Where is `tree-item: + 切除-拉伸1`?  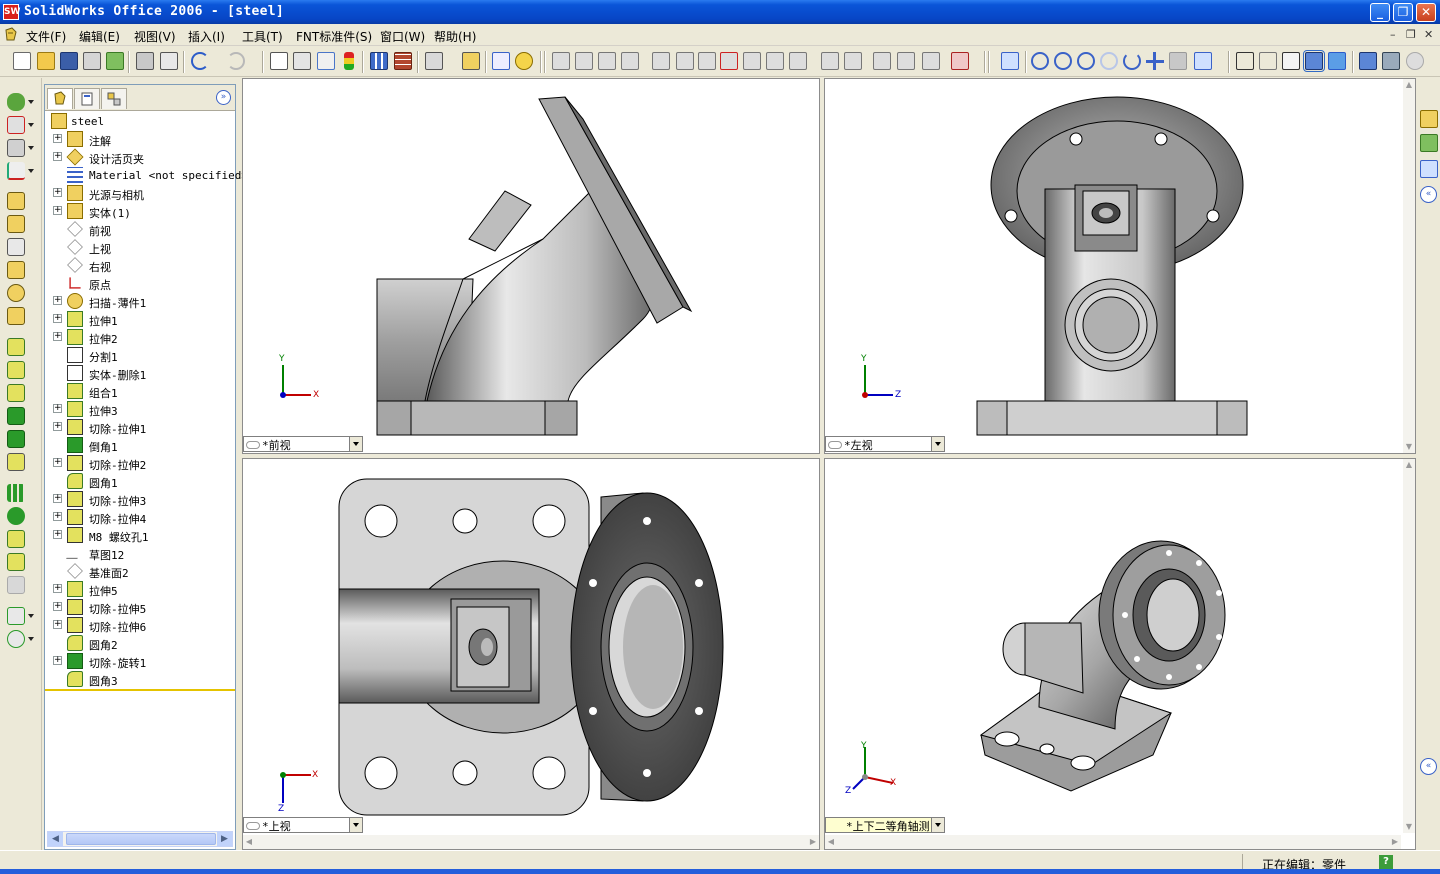
tree-item: + 切除-拉伸1 is located at coordinates (140, 427).